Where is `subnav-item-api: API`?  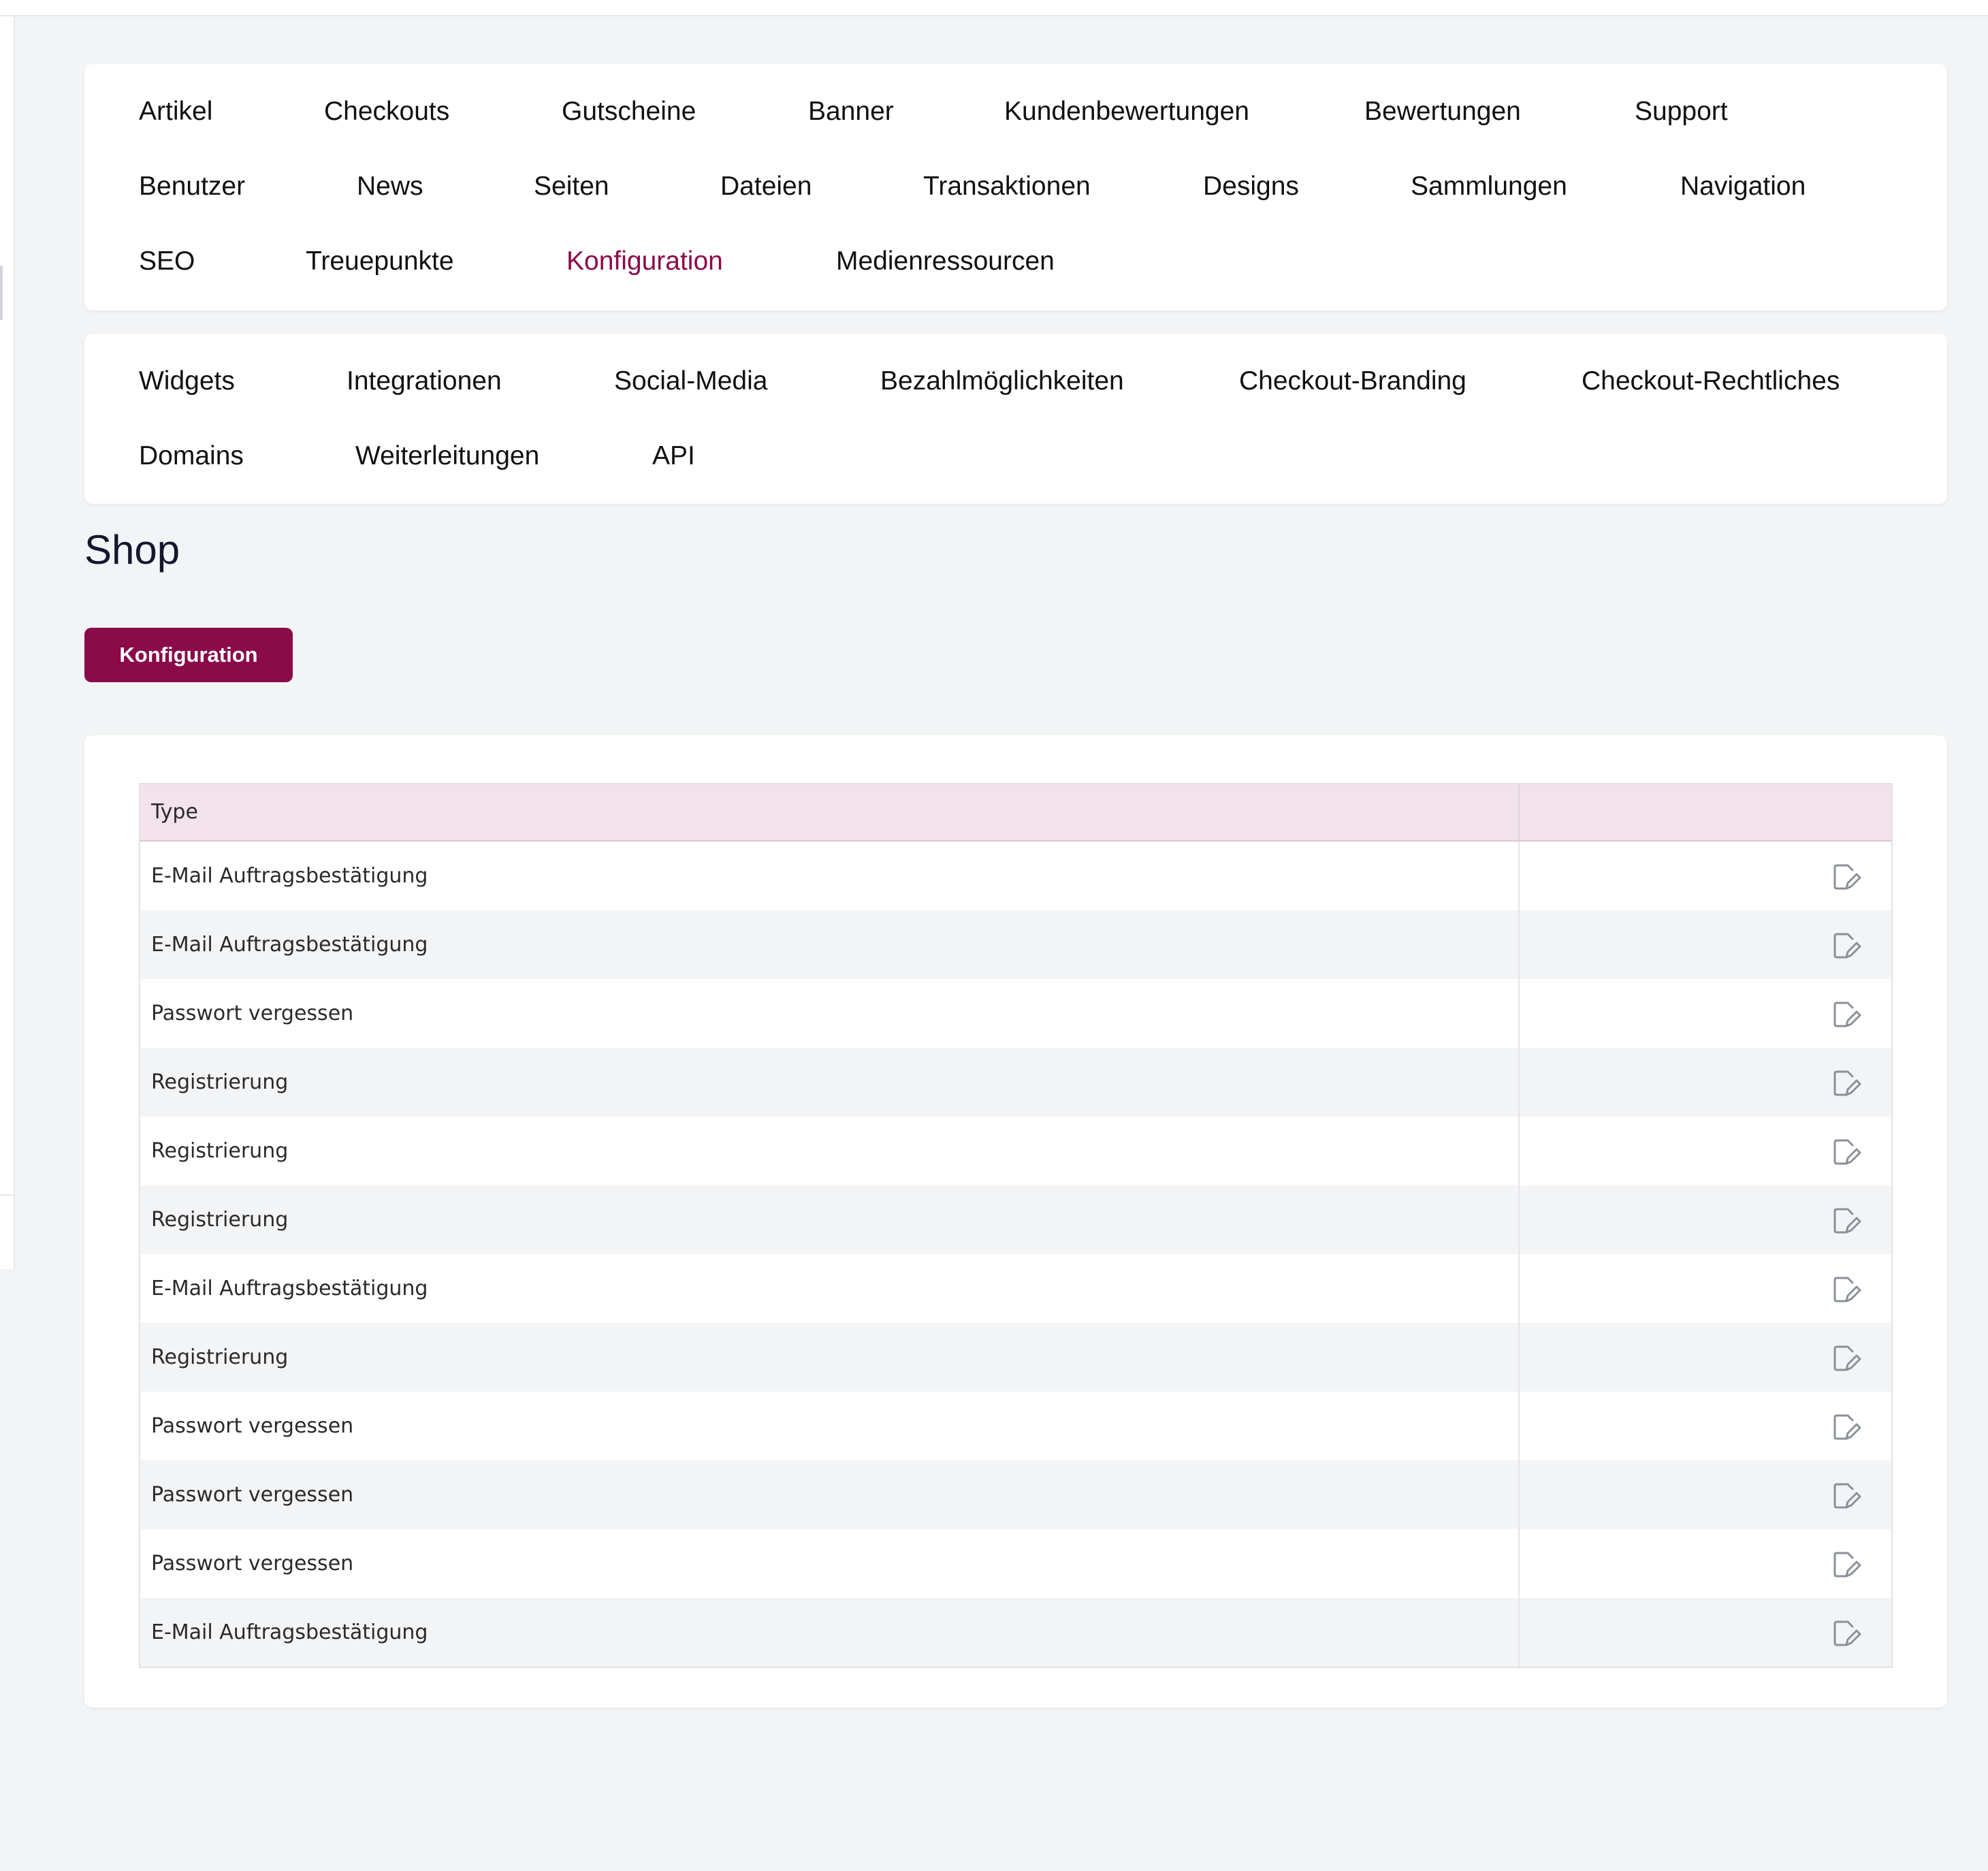
subnav-item-api: API is located at coordinates (673, 456).